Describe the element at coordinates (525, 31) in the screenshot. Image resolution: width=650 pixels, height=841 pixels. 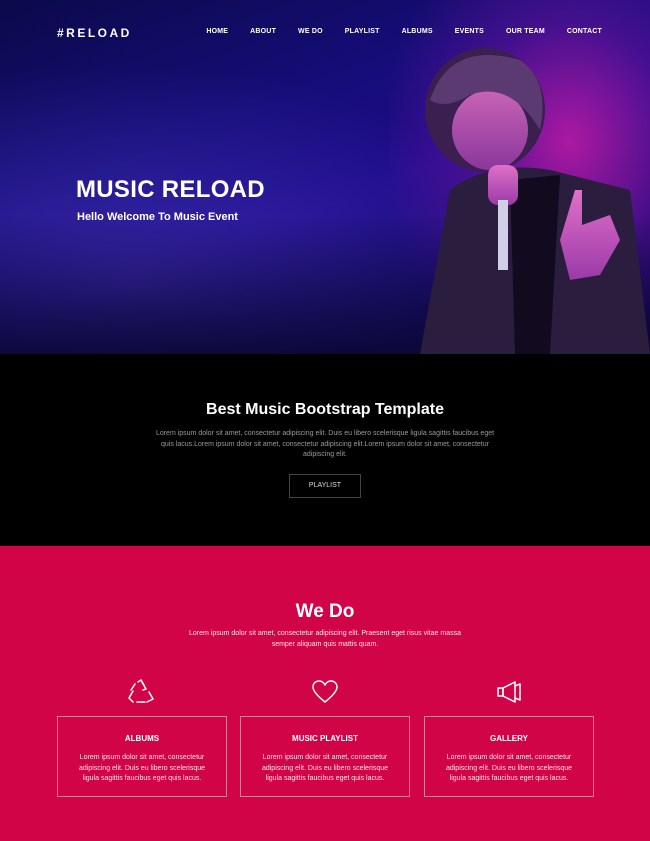
I see `nav-our-team: OUR TEAM` at that location.